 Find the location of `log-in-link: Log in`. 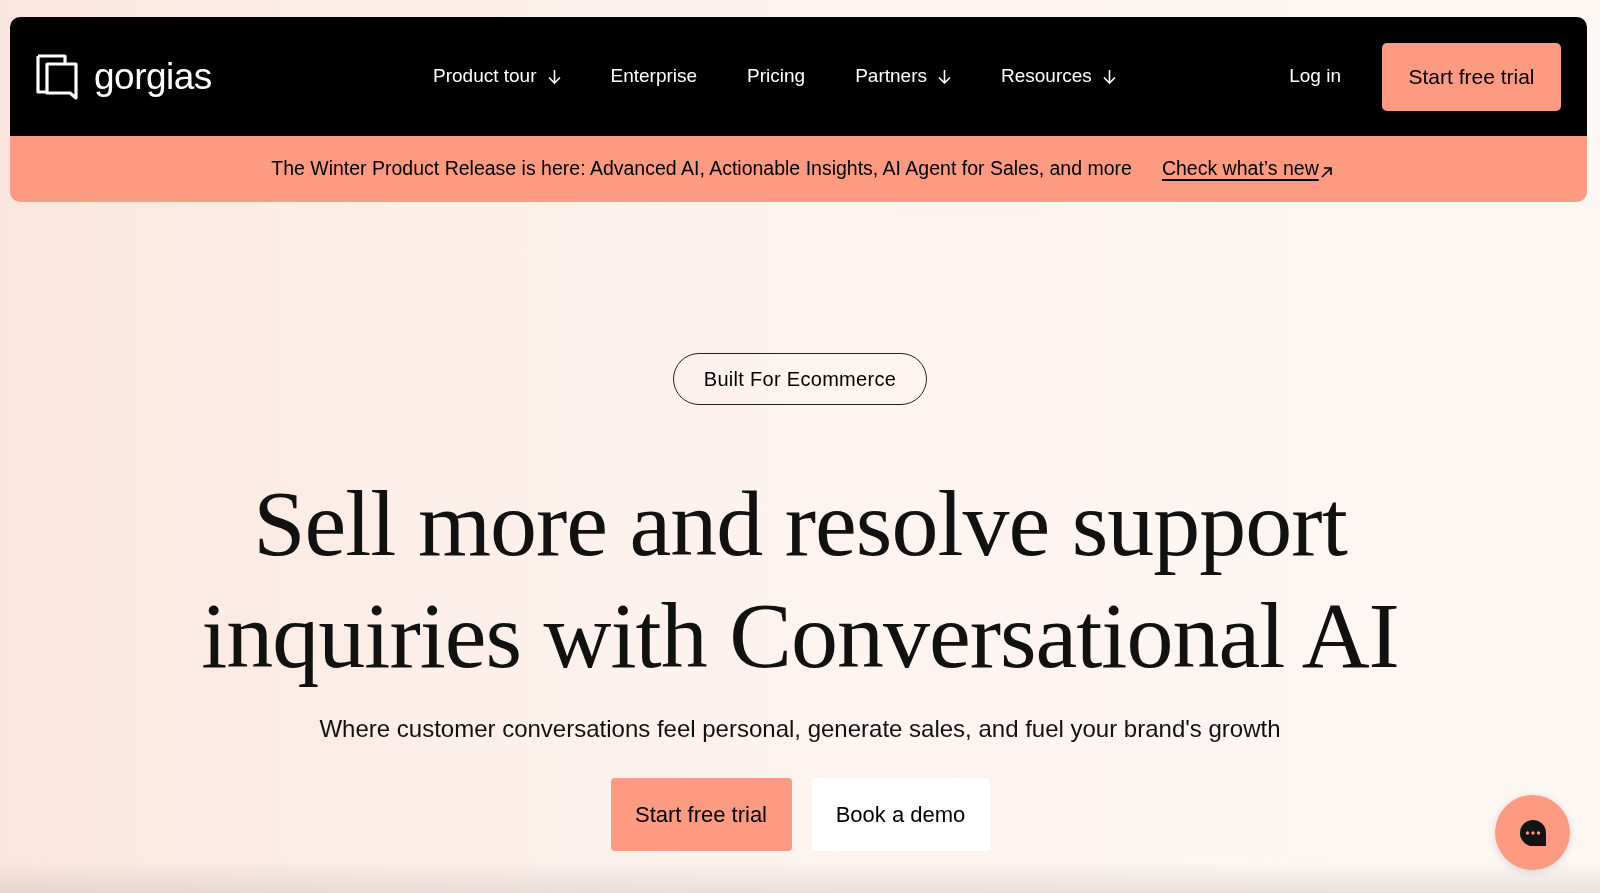

log-in-link: Log in is located at coordinates (1315, 76).